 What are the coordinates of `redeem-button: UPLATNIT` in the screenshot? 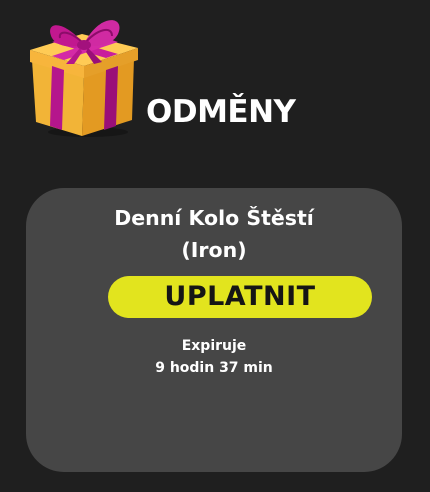 It's located at (240, 297).